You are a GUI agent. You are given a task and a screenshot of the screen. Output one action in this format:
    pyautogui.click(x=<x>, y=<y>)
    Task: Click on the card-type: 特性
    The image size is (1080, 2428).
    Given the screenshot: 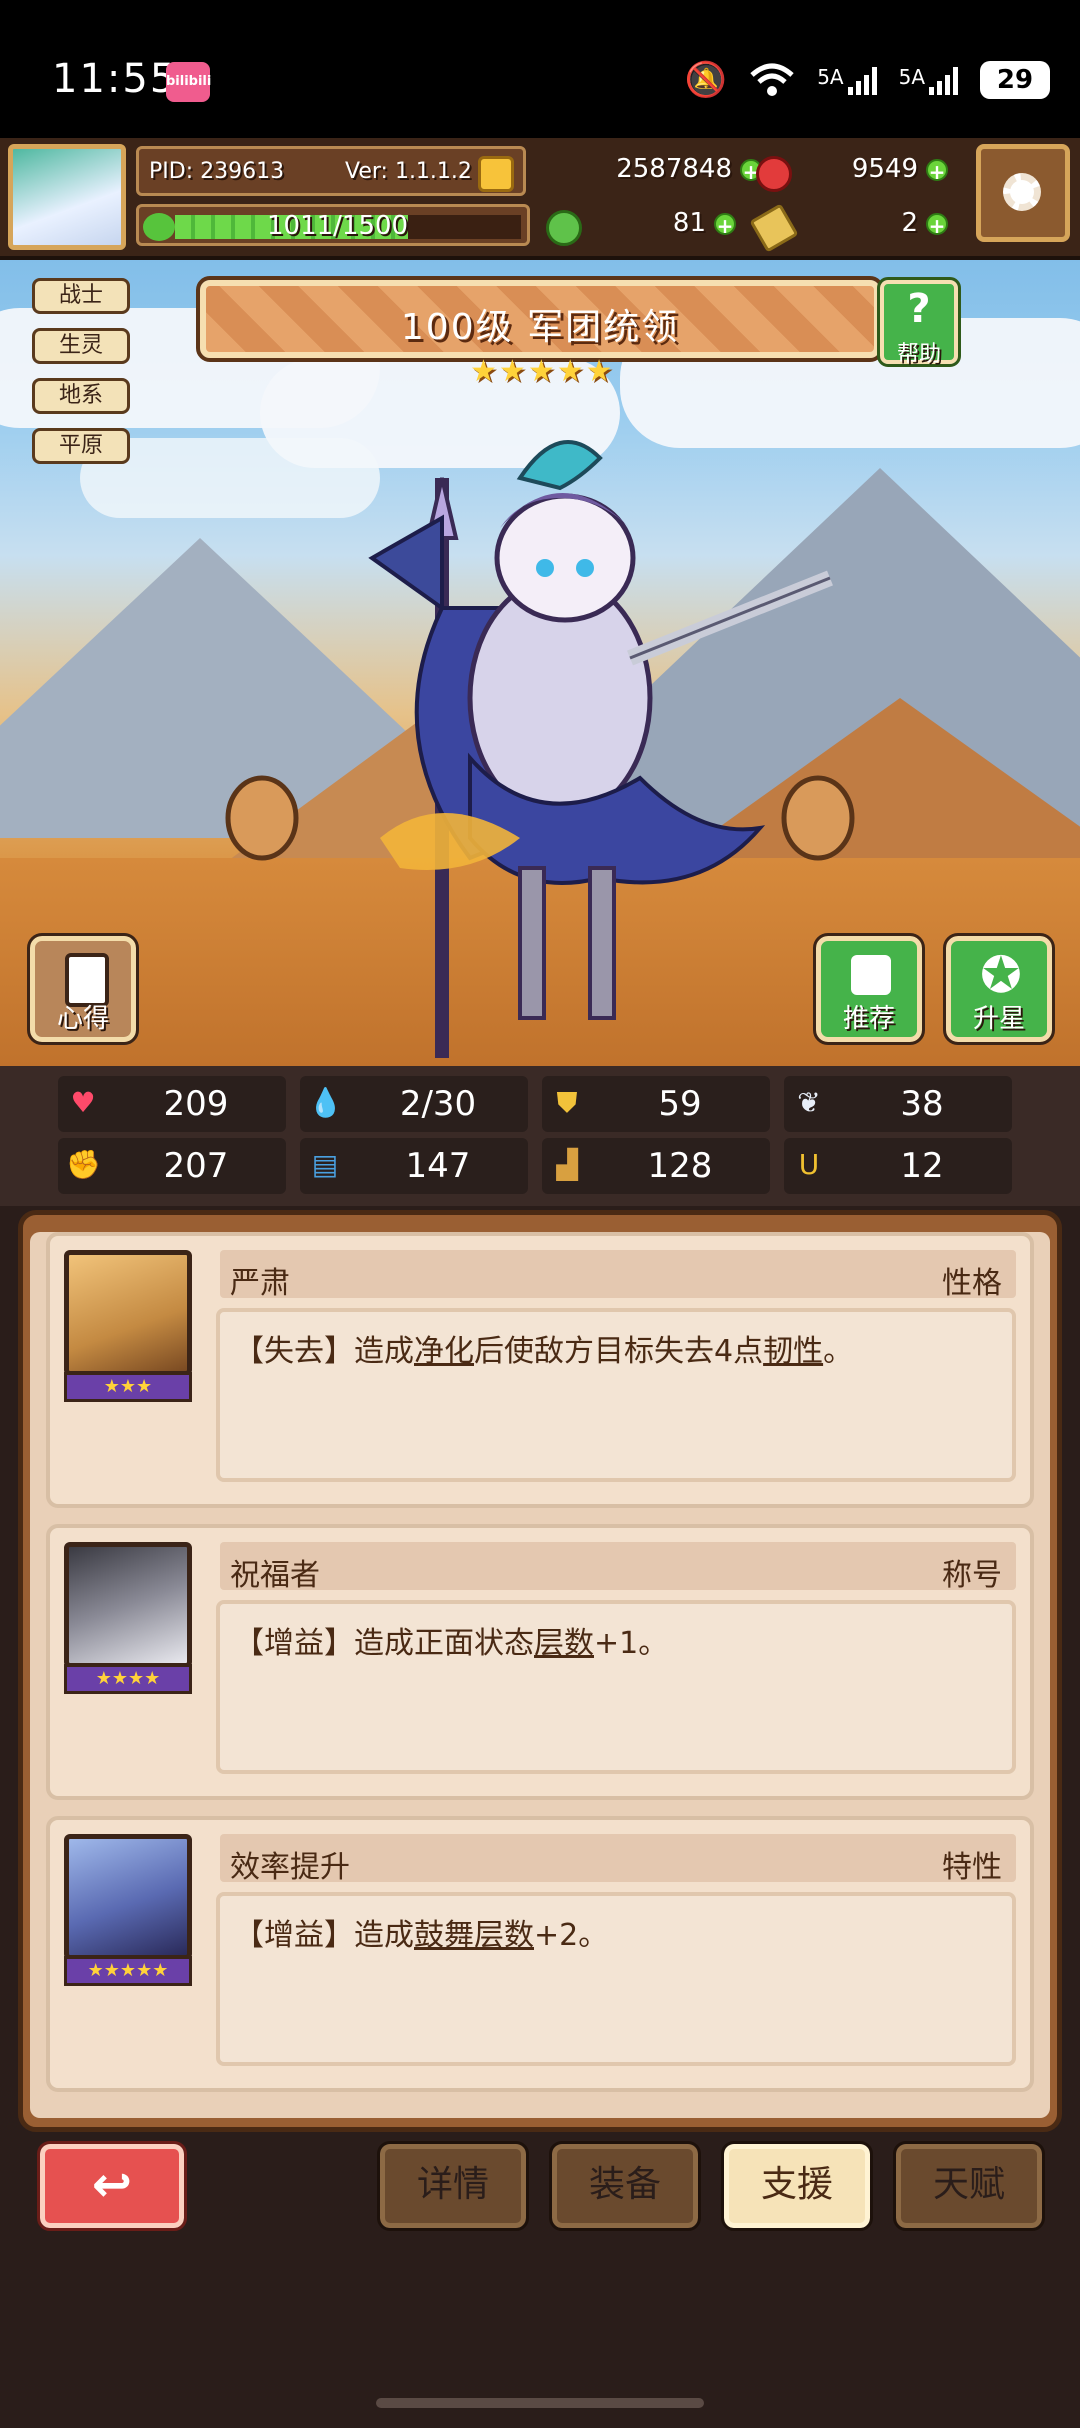 What is the action you would take?
    pyautogui.click(x=972, y=1867)
    